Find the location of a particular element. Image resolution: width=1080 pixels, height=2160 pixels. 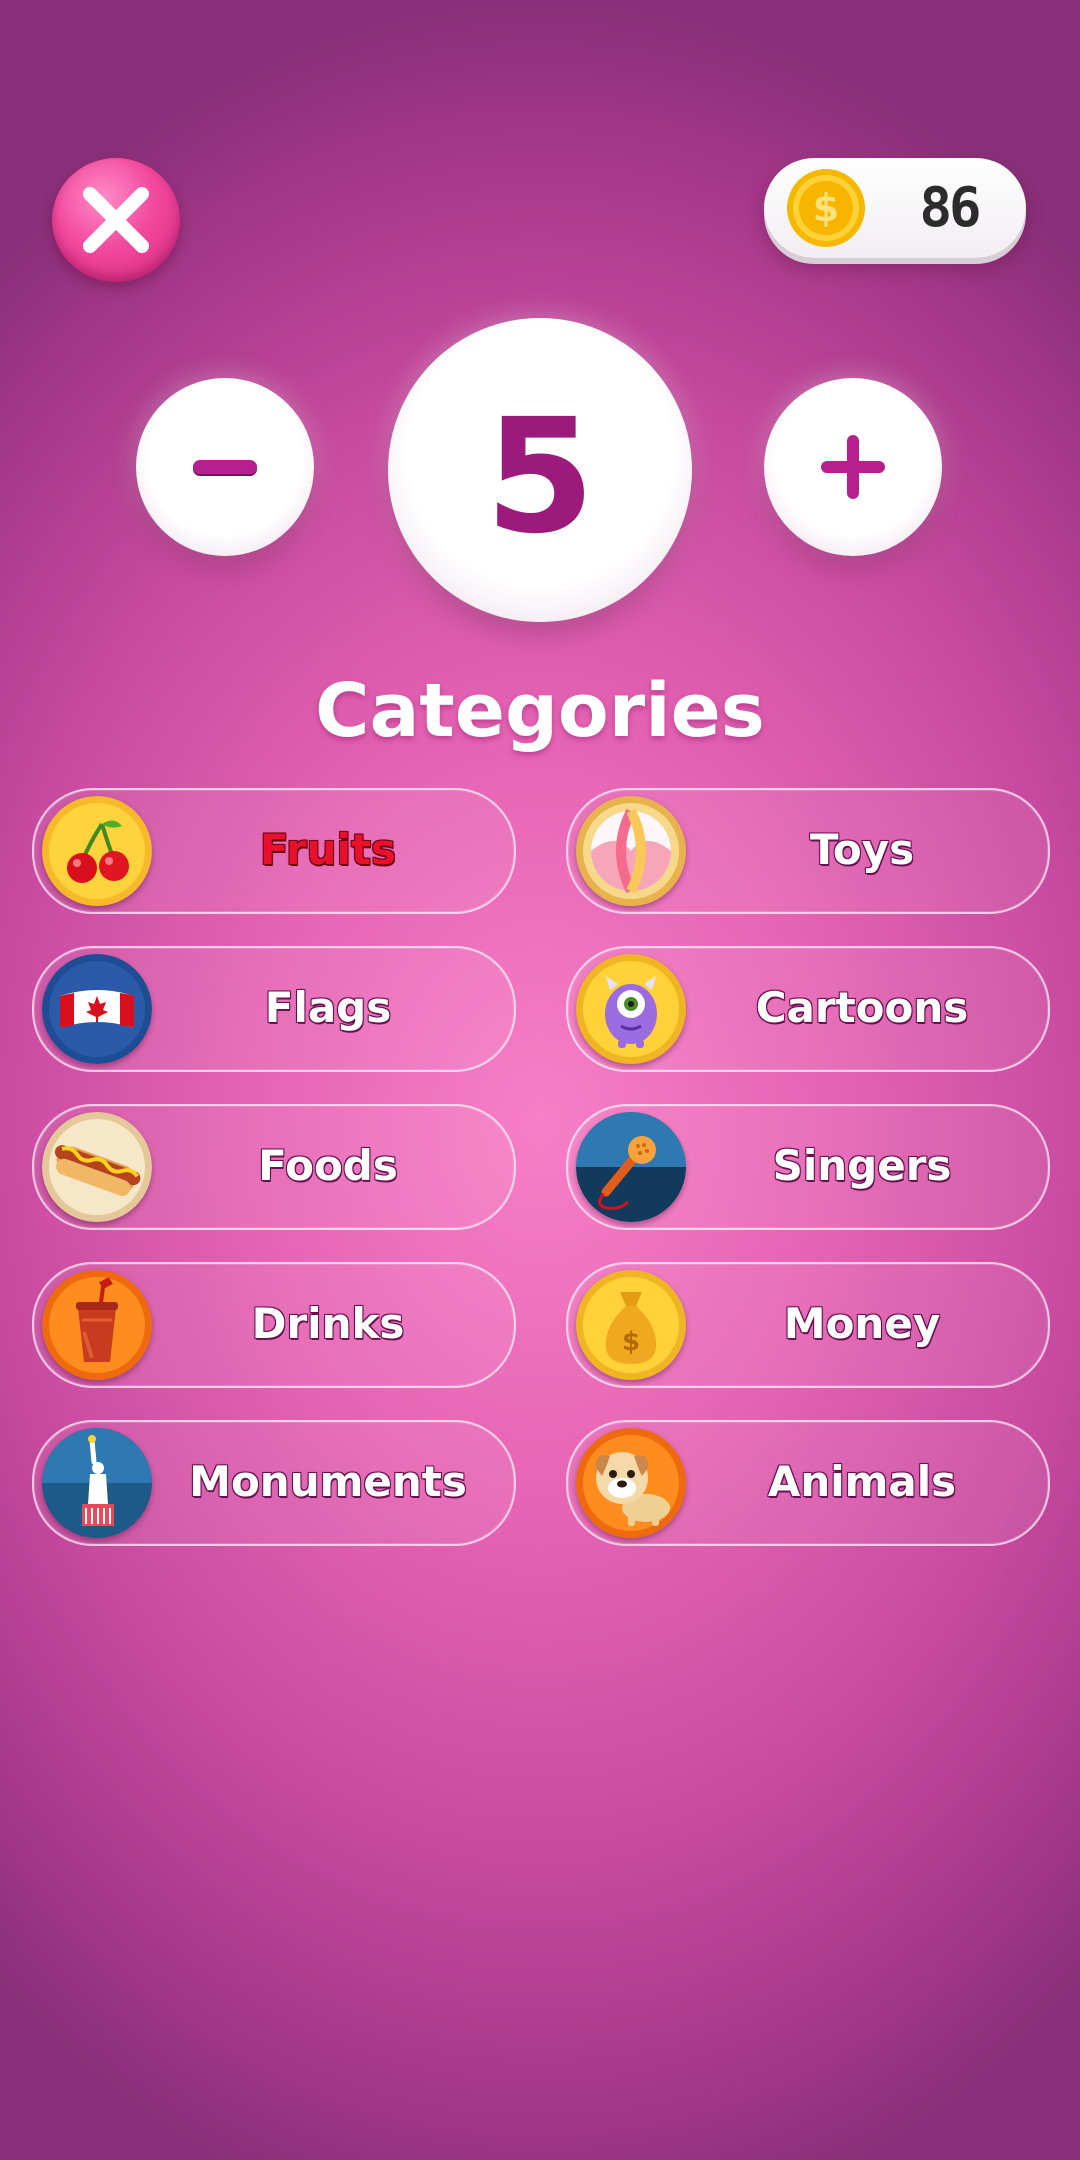

category-cartoons: Cartoons is located at coordinates (808, 1009).